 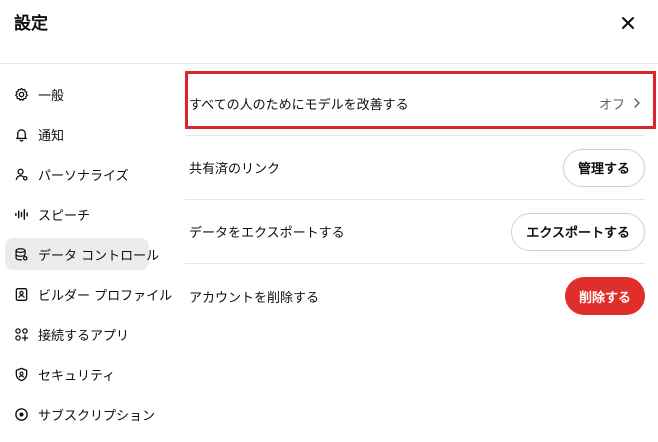 I want to click on export-data-button: エクスポートする, so click(x=578, y=231).